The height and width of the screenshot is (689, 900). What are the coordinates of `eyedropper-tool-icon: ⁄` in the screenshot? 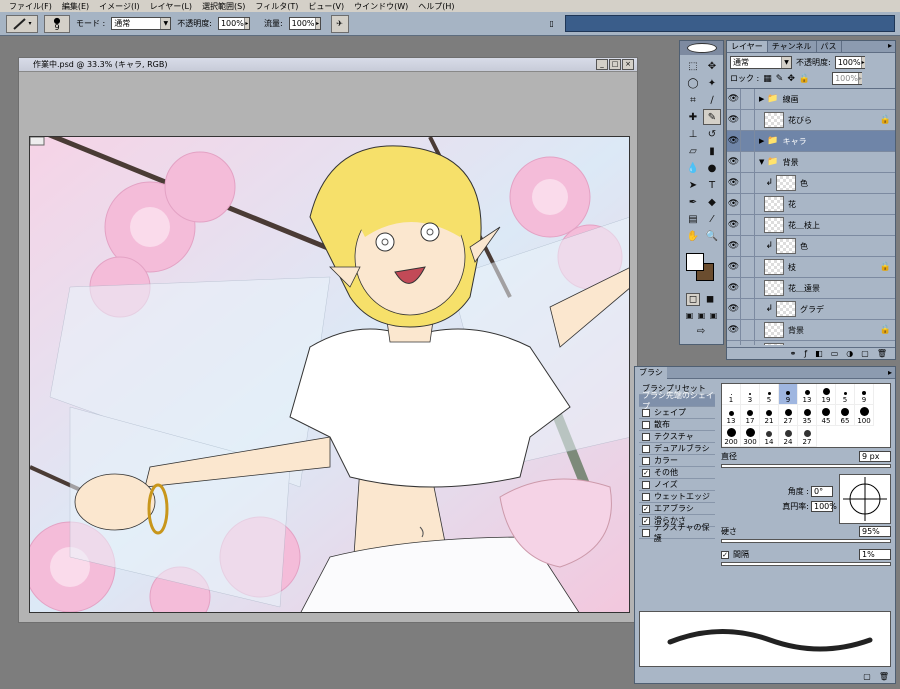 It's located at (712, 219).